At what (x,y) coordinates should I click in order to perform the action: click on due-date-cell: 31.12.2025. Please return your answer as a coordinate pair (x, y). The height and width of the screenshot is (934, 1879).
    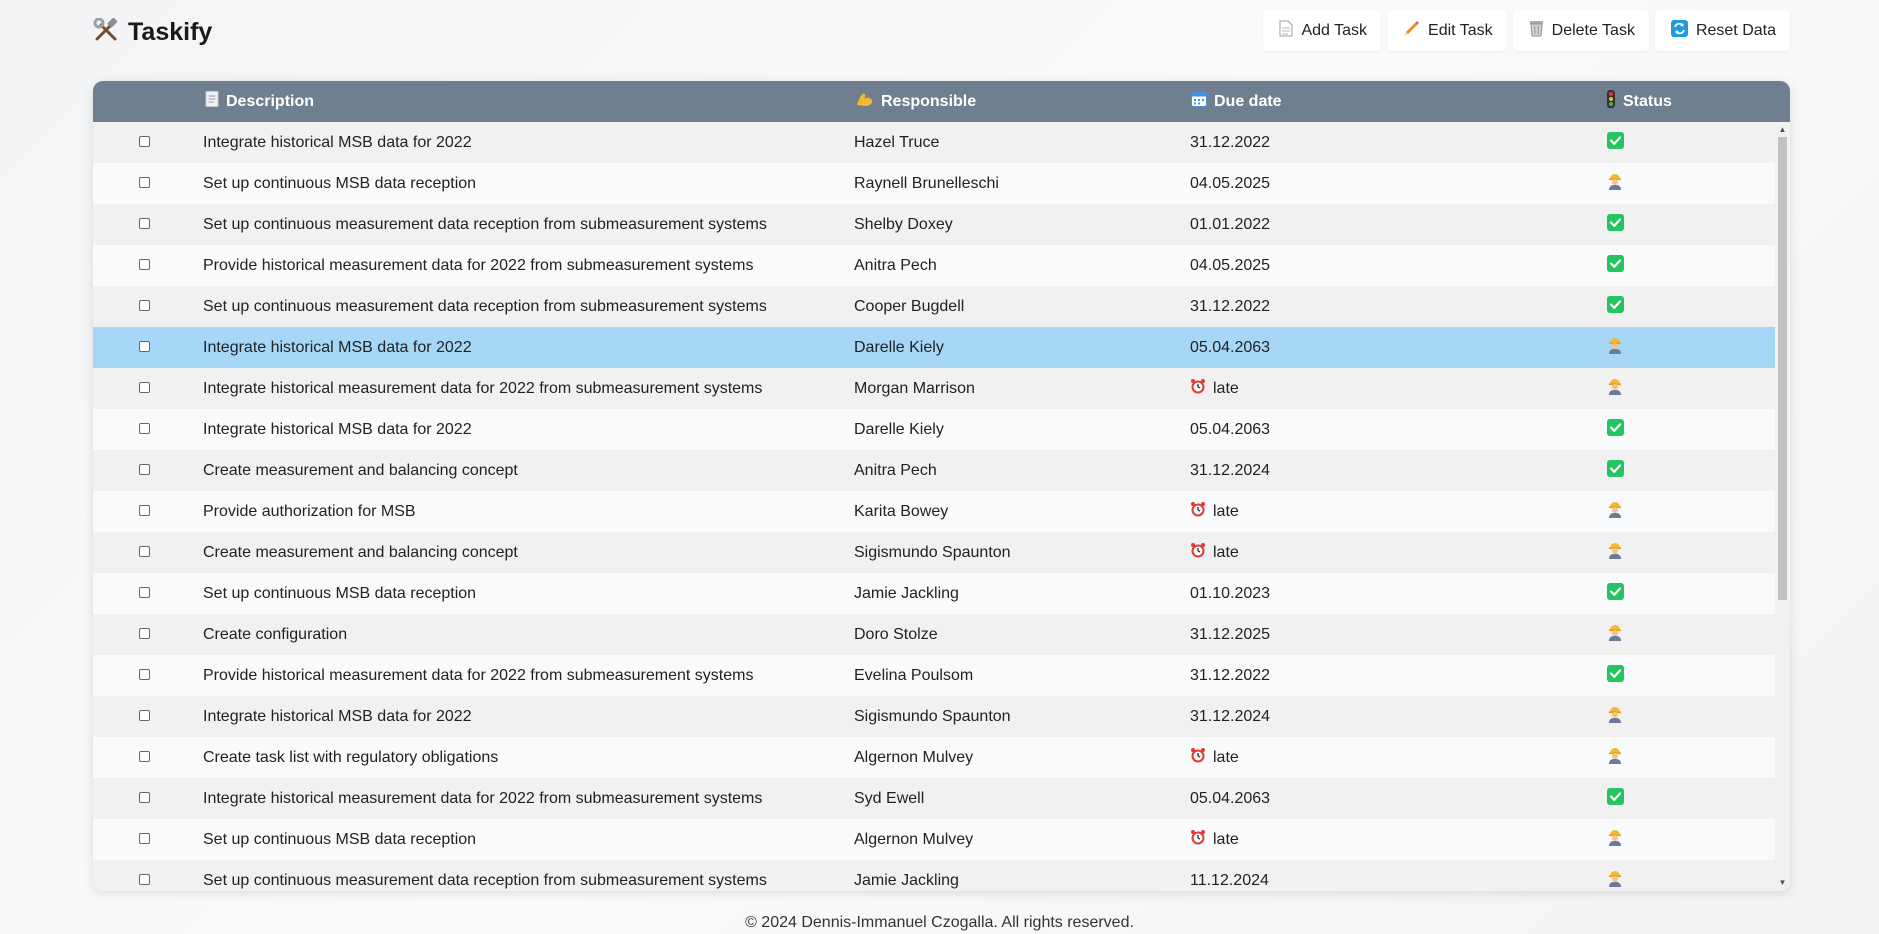
    Looking at the image, I should click on (1230, 634).